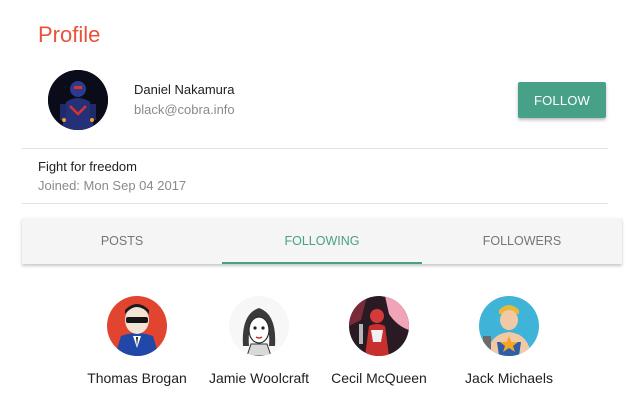 Image resolution: width=642 pixels, height=416 pixels. I want to click on page-title: Profile, so click(69, 34).